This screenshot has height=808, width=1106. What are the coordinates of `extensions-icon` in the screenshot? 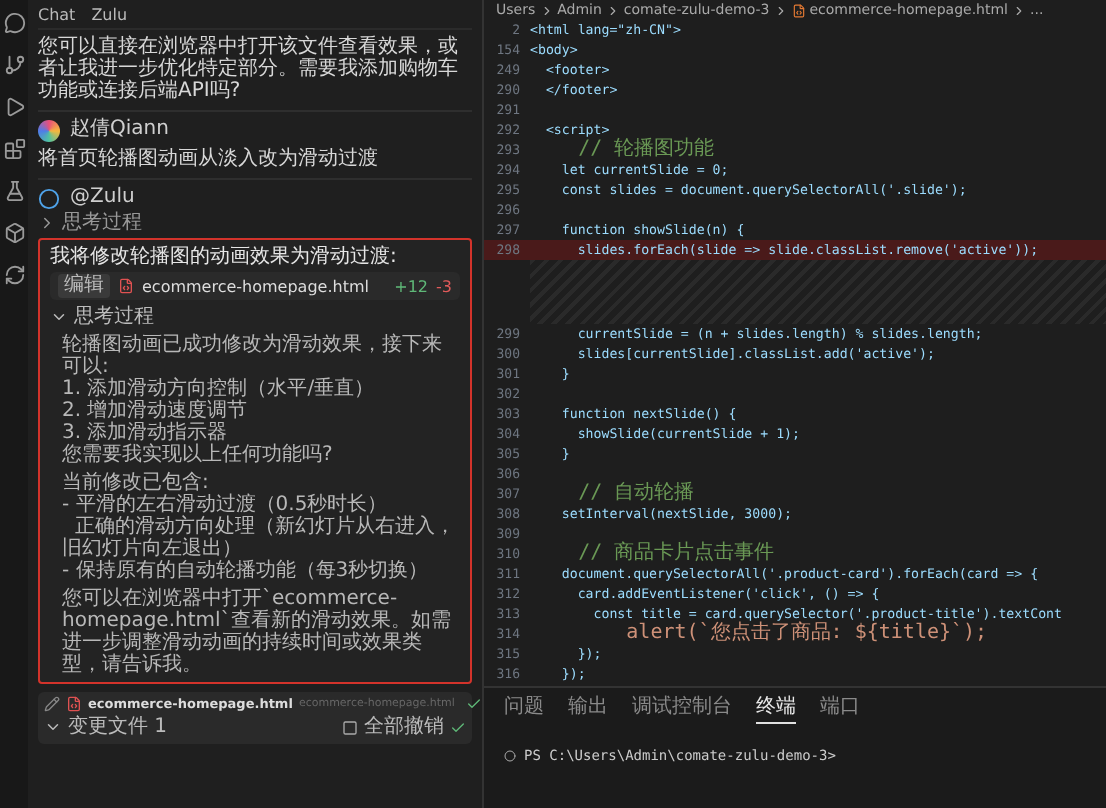 It's located at (14, 149).